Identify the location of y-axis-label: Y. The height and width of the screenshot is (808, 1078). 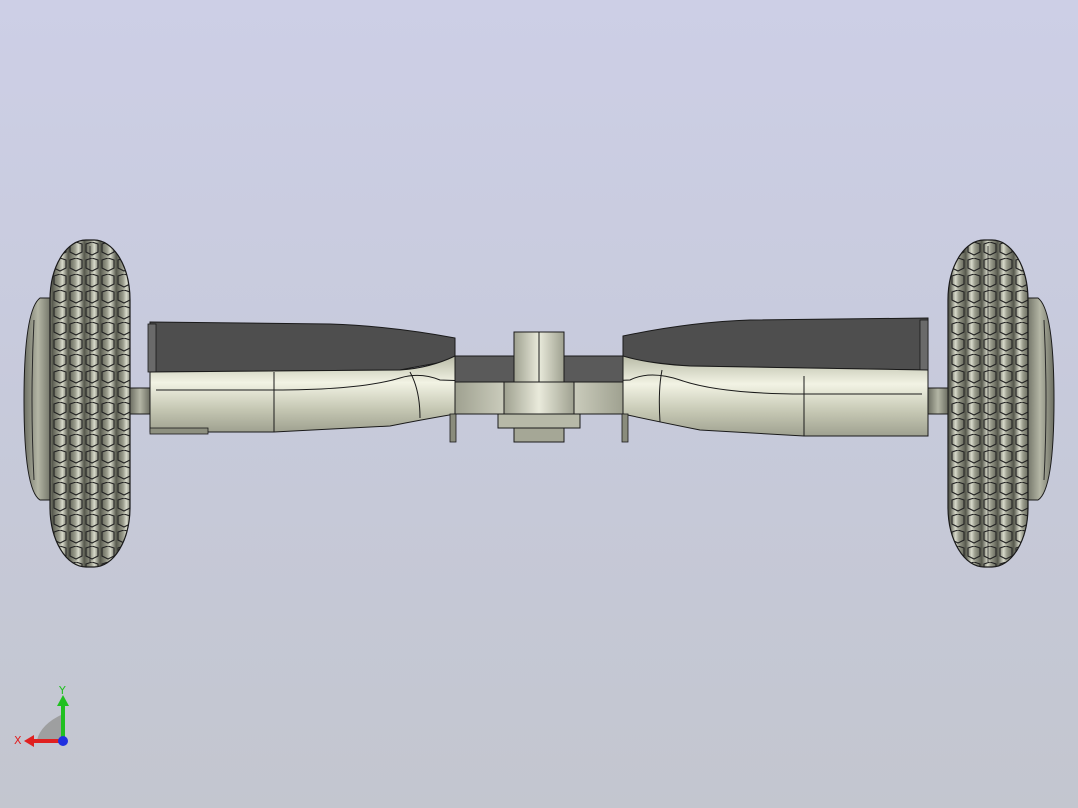
(62, 690).